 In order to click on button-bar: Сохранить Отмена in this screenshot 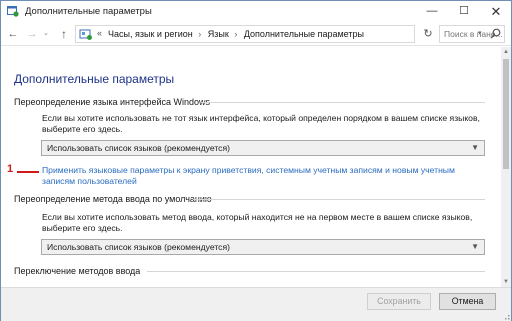, I will do `click(256, 304)`.